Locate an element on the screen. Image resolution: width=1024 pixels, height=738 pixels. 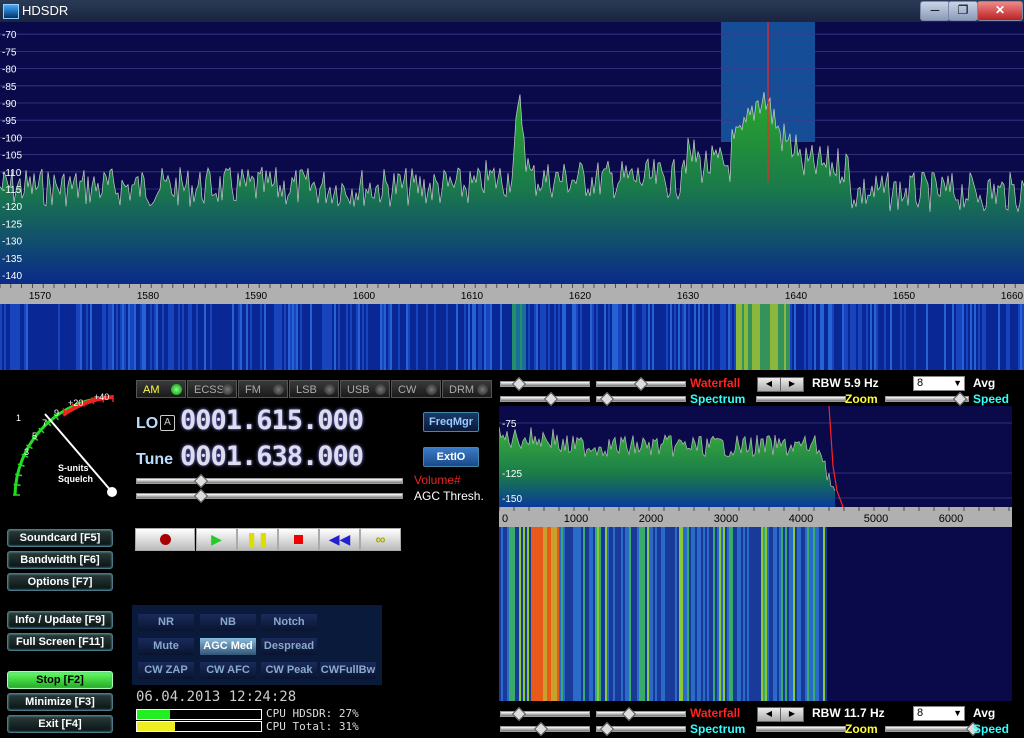
rf-zoom-label: Zoom is located at coordinates (861, 399).